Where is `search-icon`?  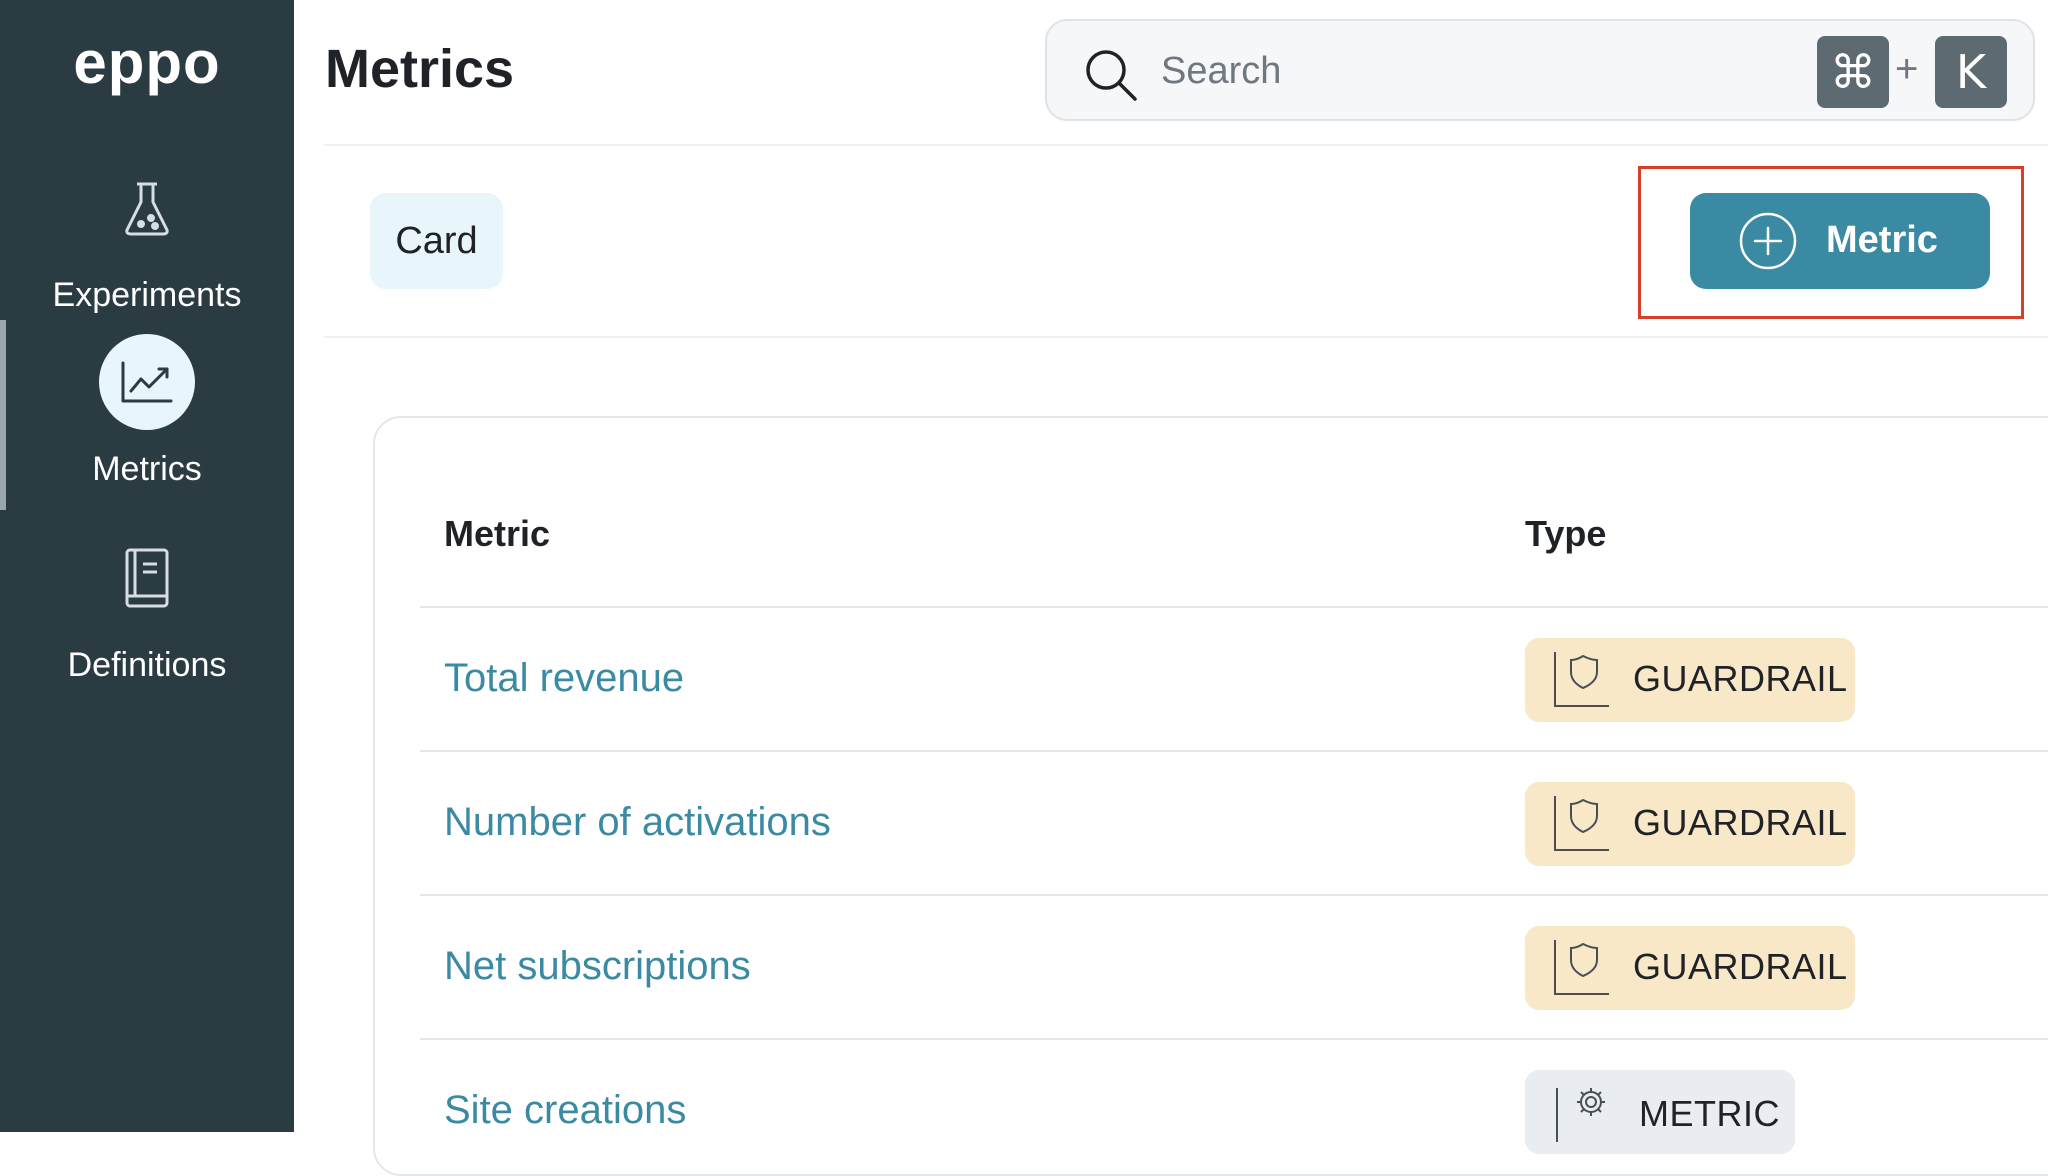 search-icon is located at coordinates (1111, 75).